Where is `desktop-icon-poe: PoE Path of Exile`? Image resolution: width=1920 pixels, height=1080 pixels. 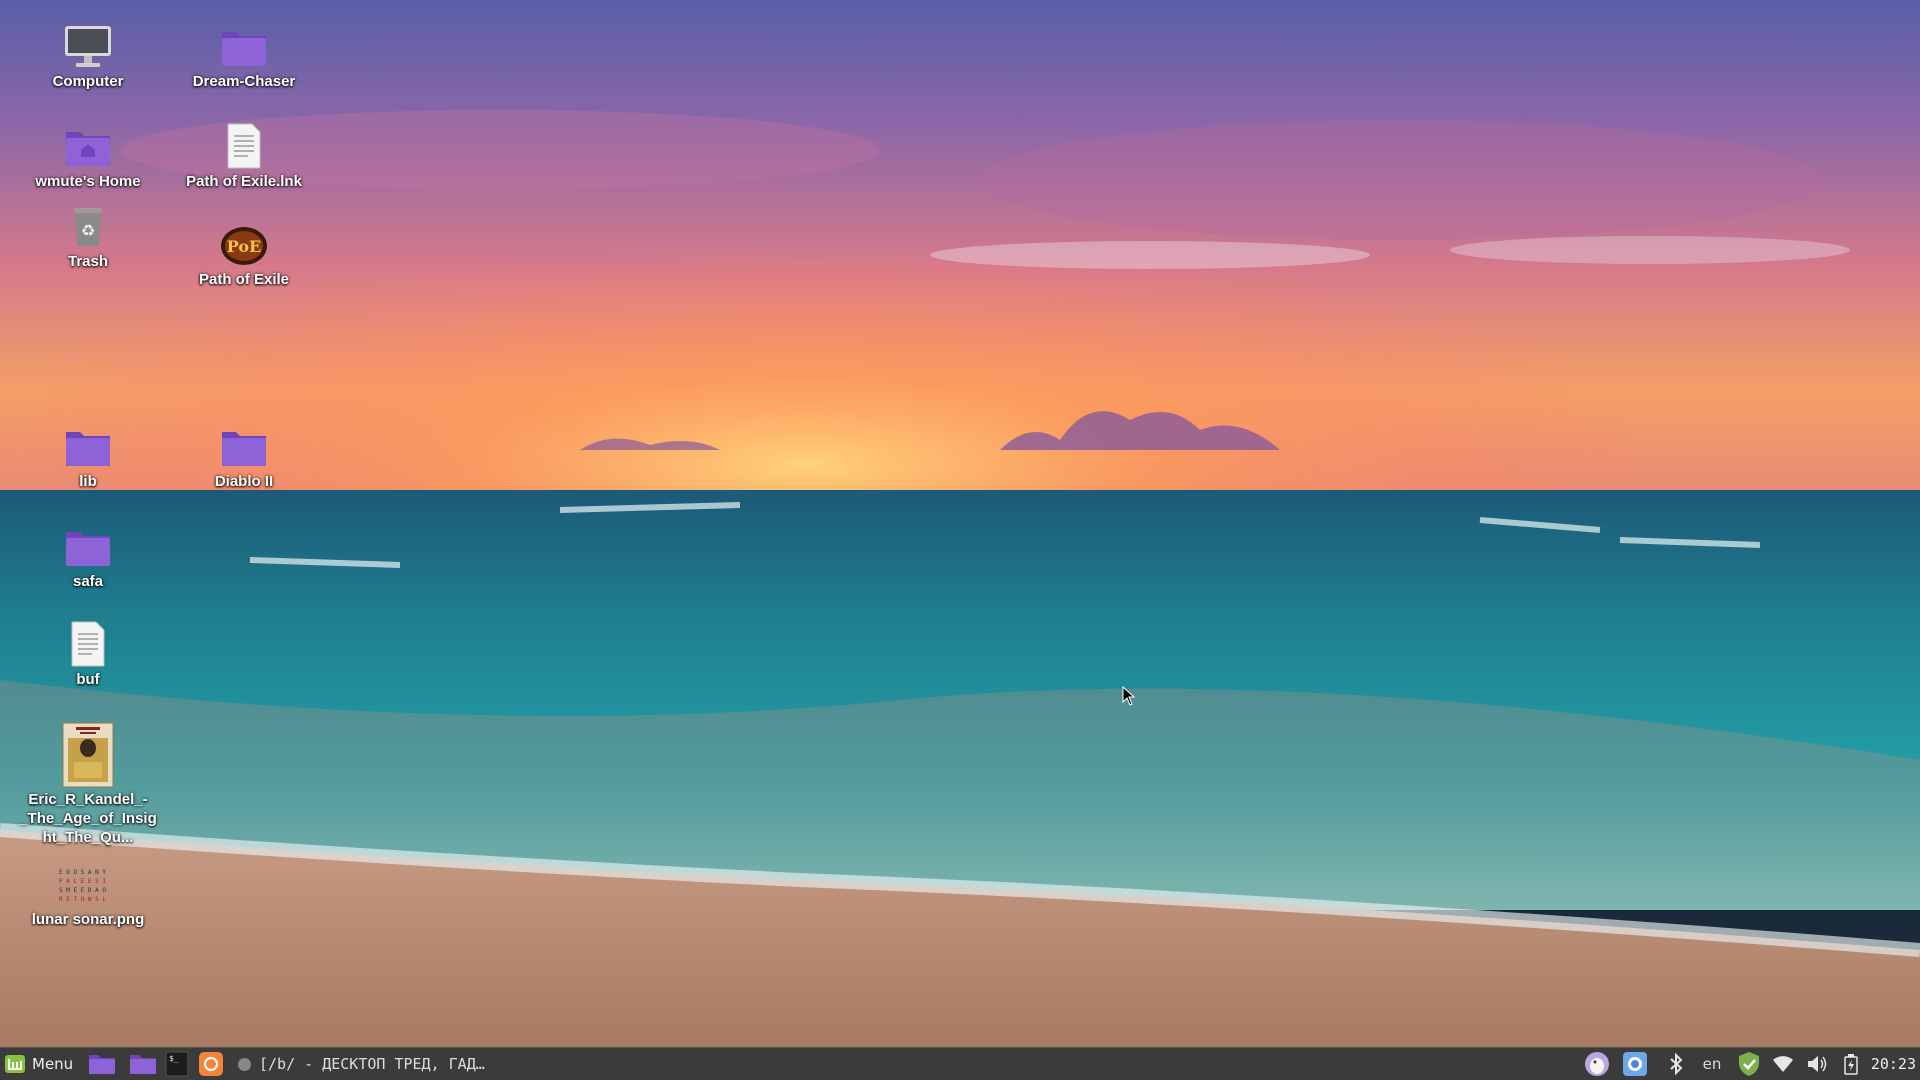 desktop-icon-poe: PoE Path of Exile is located at coordinates (244, 256).